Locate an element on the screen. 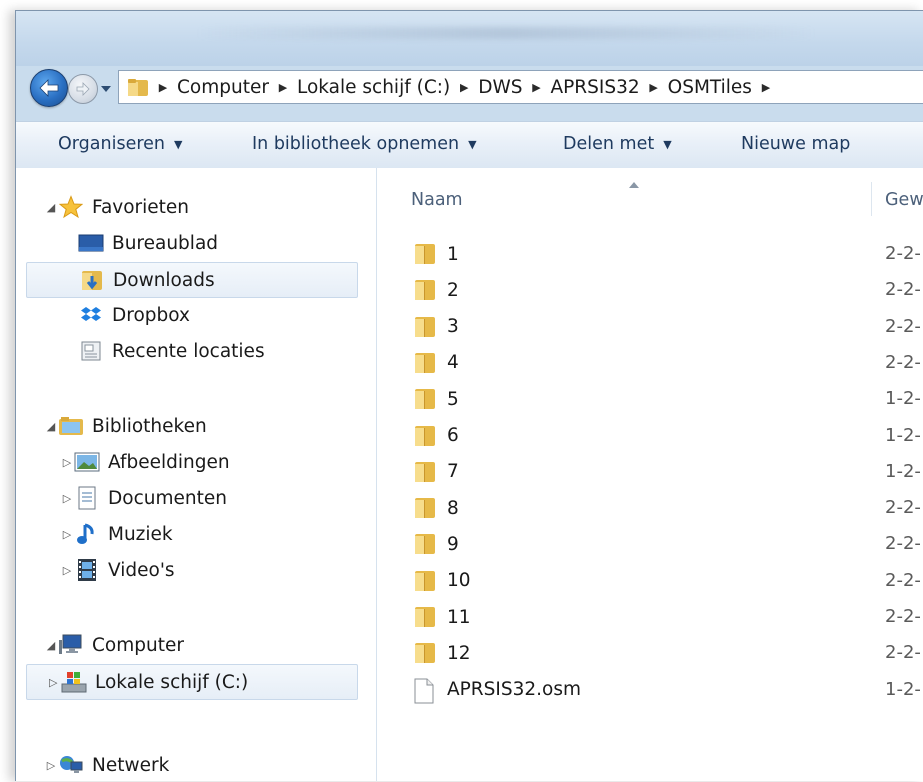  forward-arrow-icon is located at coordinates (83, 89).